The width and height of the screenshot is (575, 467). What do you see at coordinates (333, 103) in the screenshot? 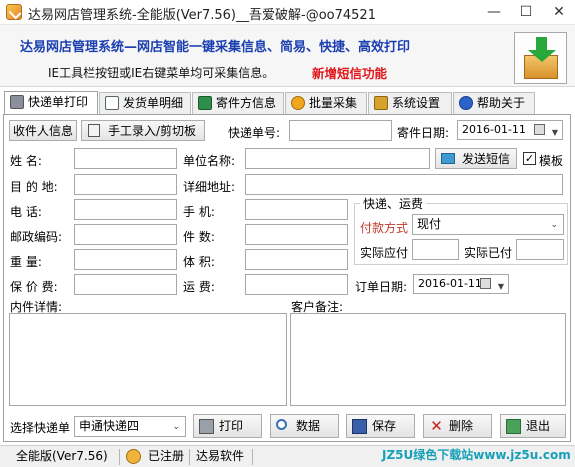
I see `tab-label: 批量采集` at bounding box center [333, 103].